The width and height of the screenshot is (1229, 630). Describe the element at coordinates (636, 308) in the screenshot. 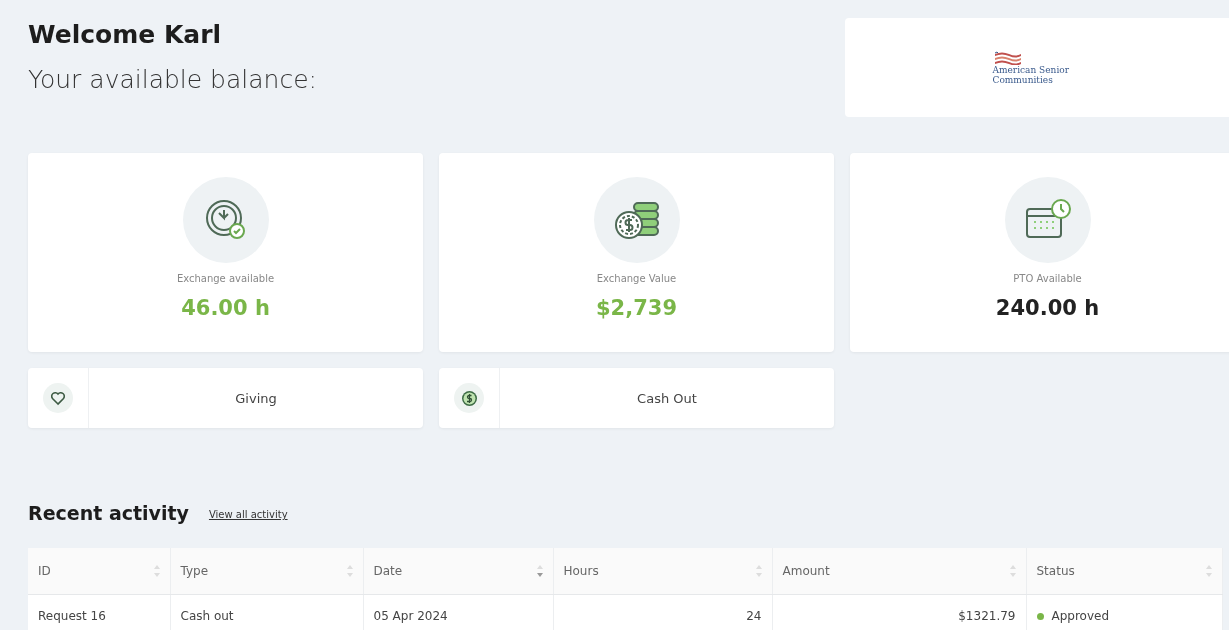

I see `balance-value: $2,739` at that location.